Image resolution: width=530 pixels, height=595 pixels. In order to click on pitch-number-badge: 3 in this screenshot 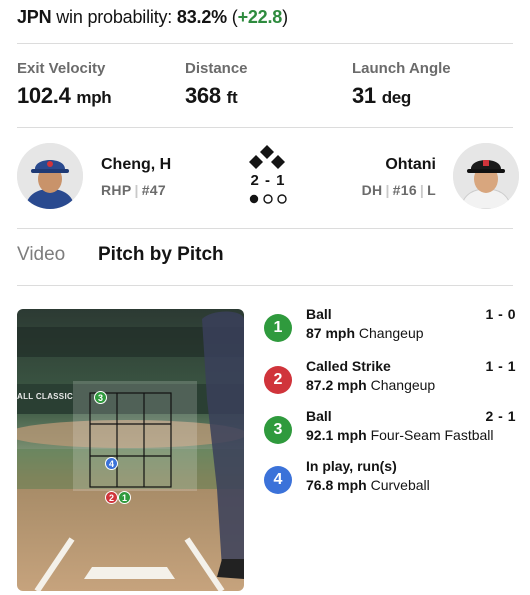, I will do `click(278, 430)`.